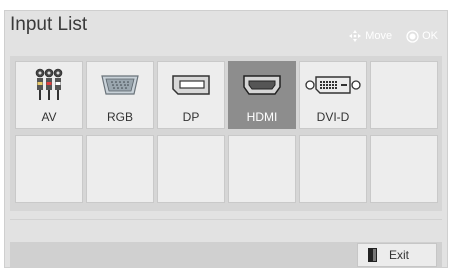  I want to click on input-tile-hdmi: HDMI, so click(262, 95).